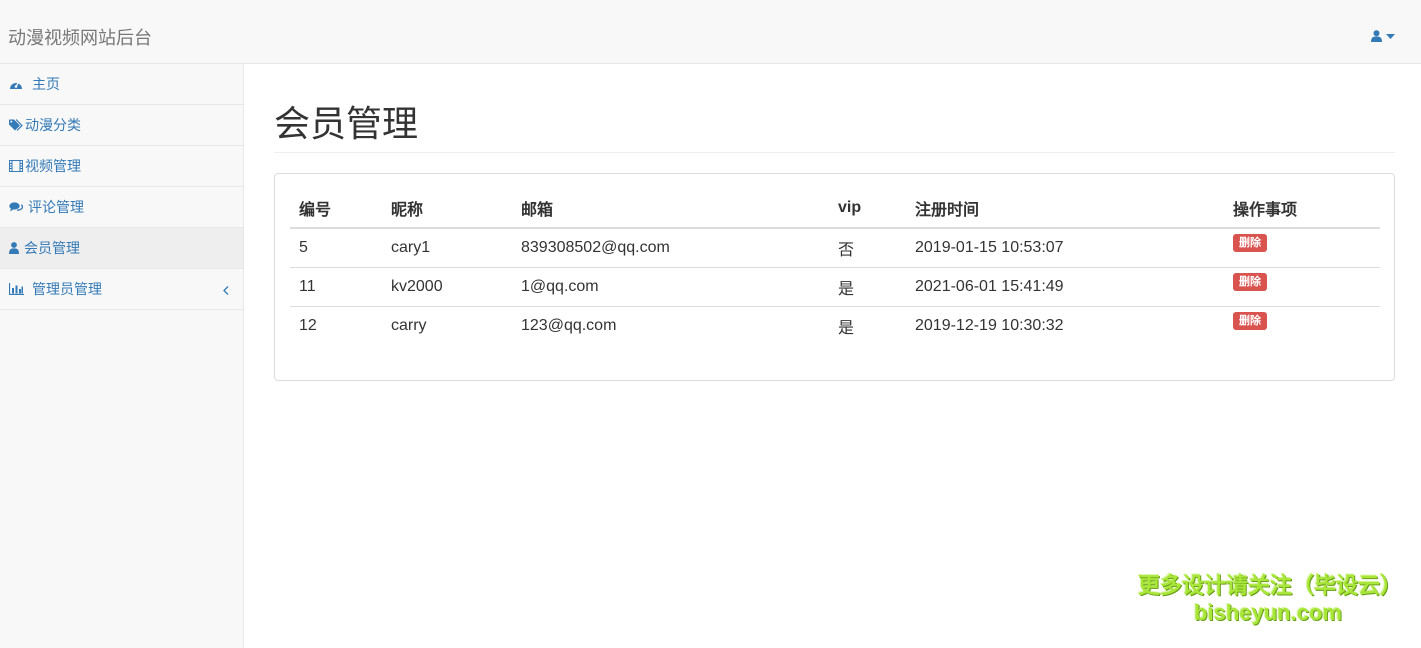  What do you see at coordinates (1270, 585) in the screenshot?
I see `watermark-line-1: 更多设计请关注（毕设云）` at bounding box center [1270, 585].